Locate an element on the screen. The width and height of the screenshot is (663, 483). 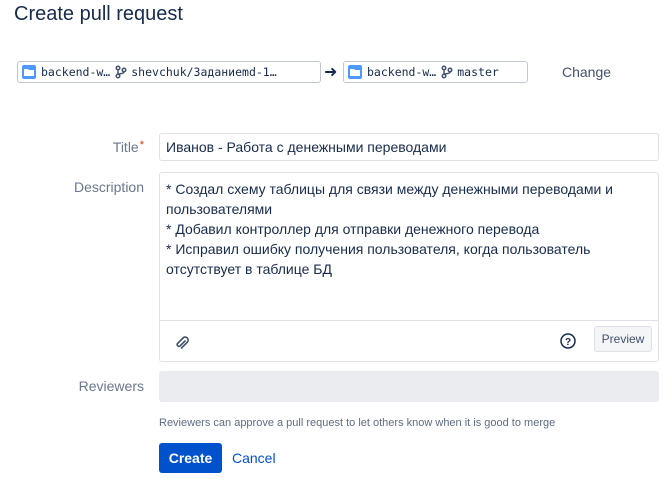
help-icon: ? is located at coordinates (568, 341).